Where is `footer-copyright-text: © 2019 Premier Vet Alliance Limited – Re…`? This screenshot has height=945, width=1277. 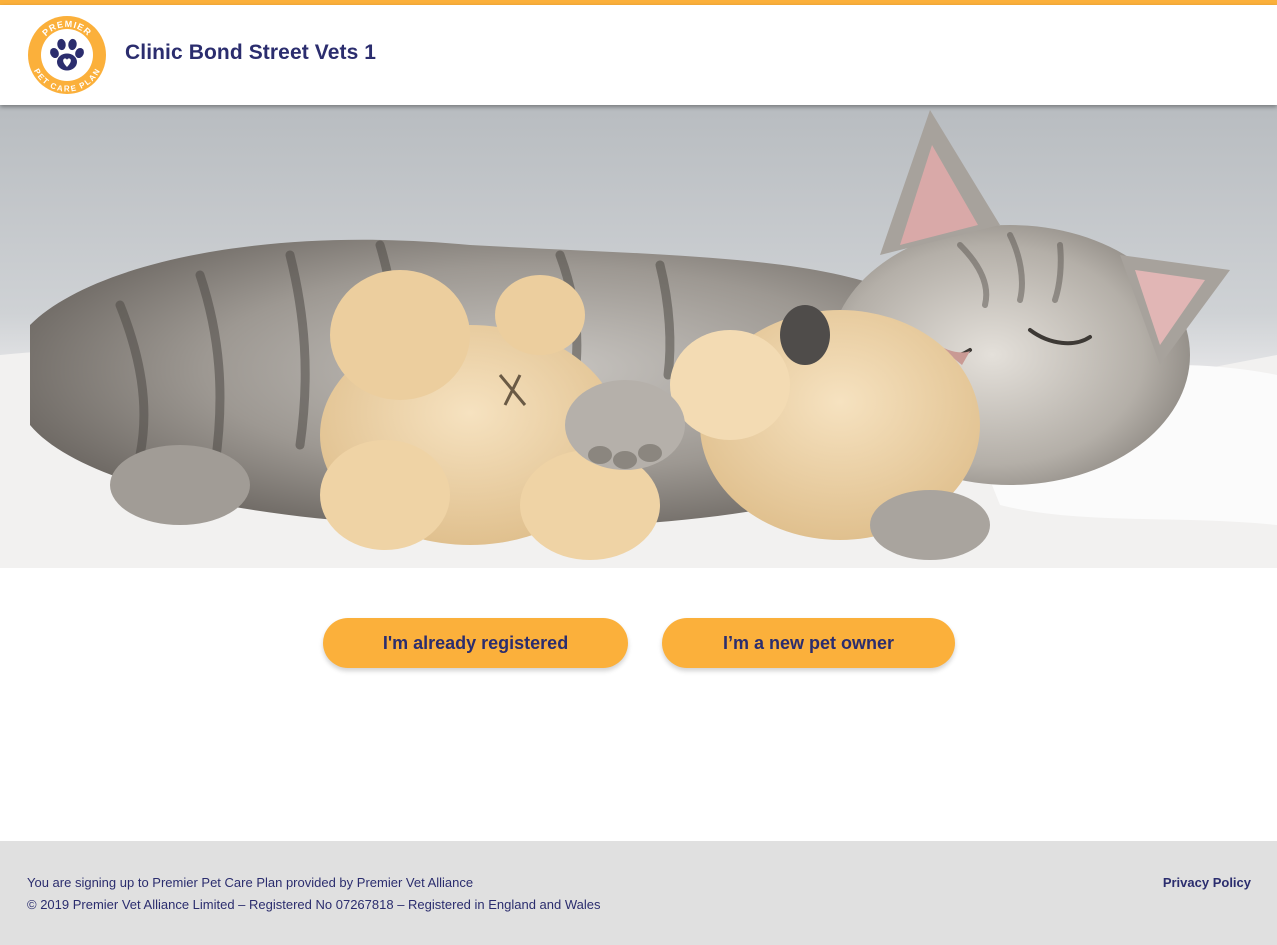
footer-copyright-text: © 2019 Premier Vet Alliance Limited – Re… is located at coordinates (314, 904).